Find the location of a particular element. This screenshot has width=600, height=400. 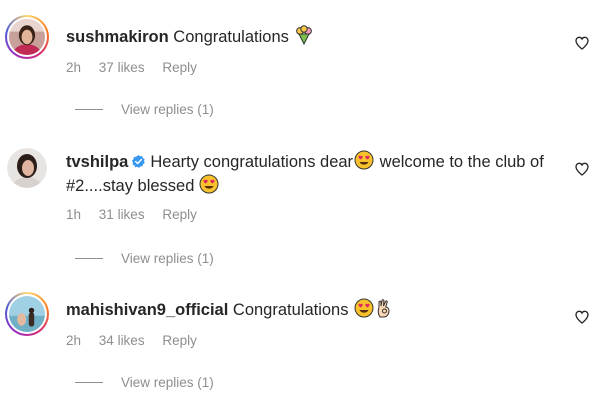

comment-text: sushmakiron Congratulations is located at coordinates (313, 37).